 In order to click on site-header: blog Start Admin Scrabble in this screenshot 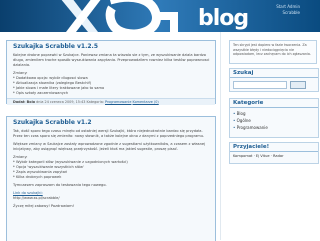, I will do `click(160, 16)`.